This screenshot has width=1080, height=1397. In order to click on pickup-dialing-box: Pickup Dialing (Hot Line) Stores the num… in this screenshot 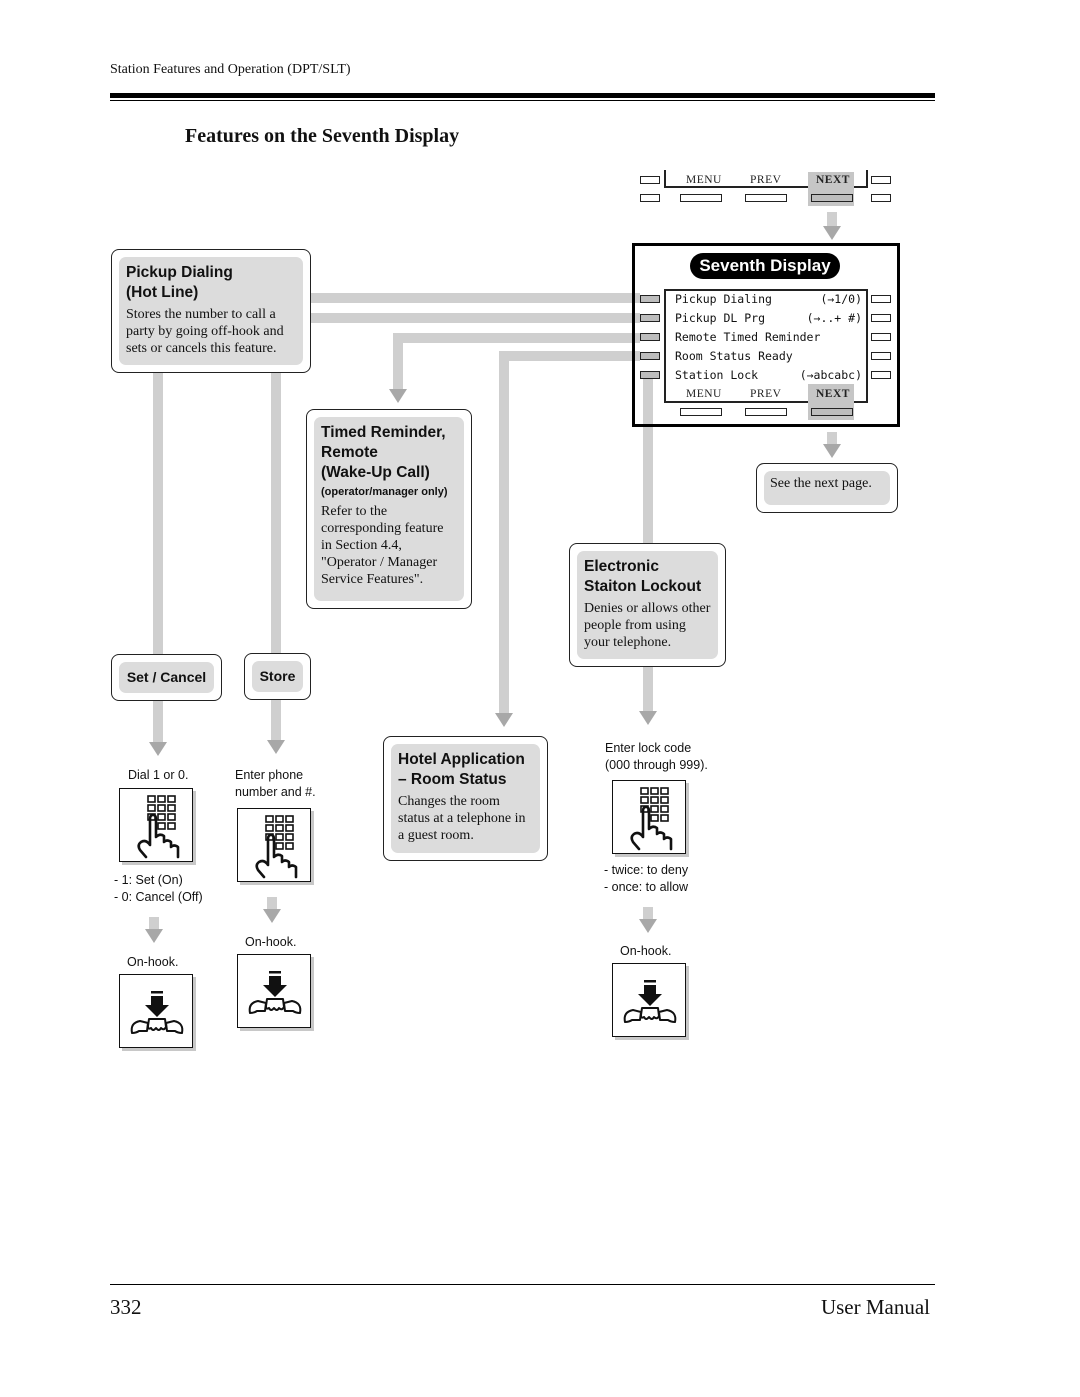, I will do `click(211, 311)`.